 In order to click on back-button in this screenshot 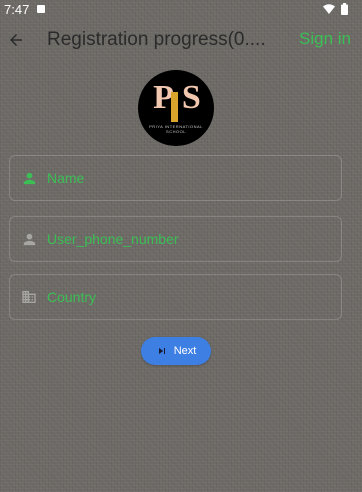, I will do `click(16, 40)`.